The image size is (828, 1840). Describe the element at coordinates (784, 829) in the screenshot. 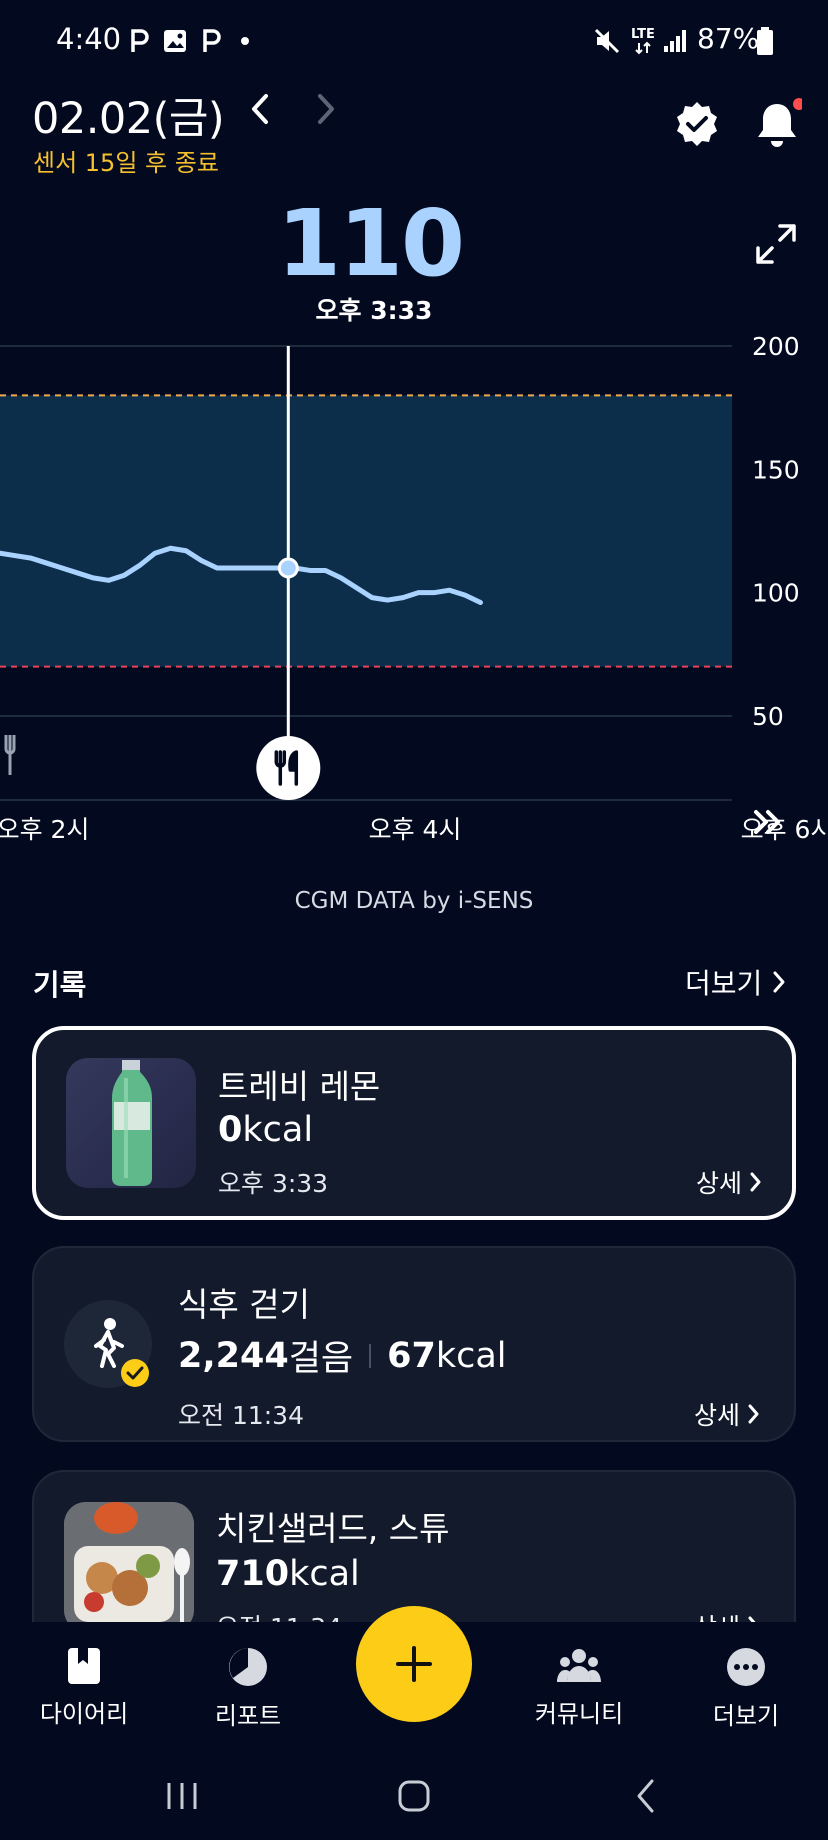

I see `x-tick-label: 오후 6시` at that location.